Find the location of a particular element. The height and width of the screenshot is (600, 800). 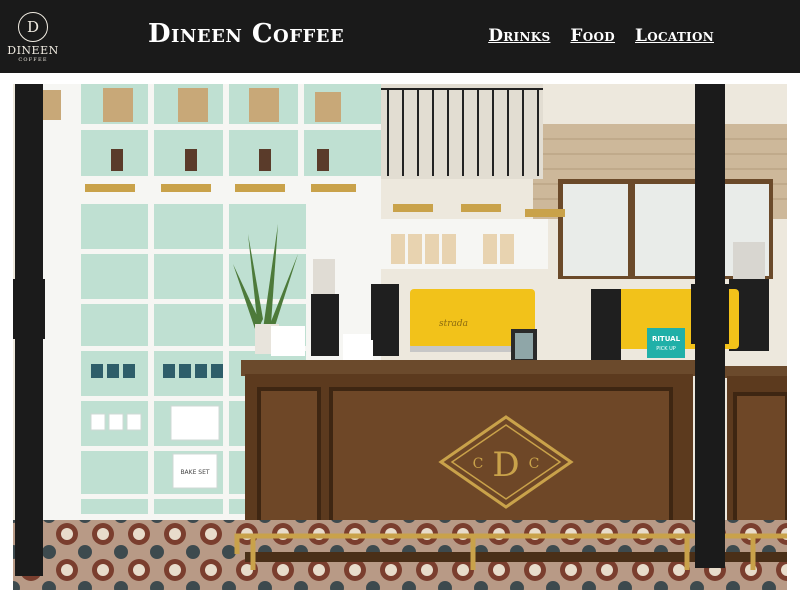

logo-subtitle: COFFEE is located at coordinates (33, 60).